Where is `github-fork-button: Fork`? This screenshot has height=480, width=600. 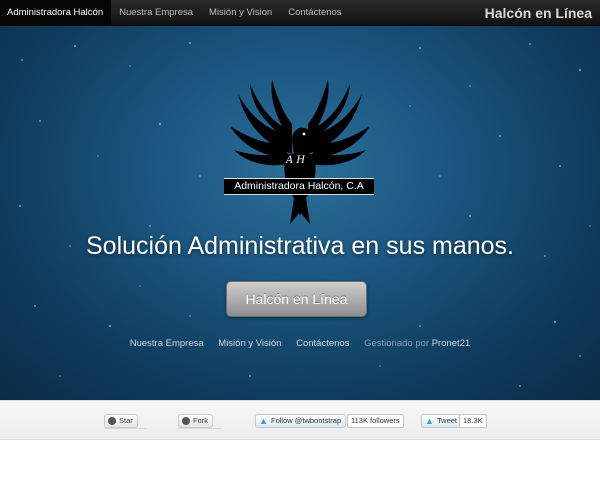
github-fork-button: Fork is located at coordinates (195, 421).